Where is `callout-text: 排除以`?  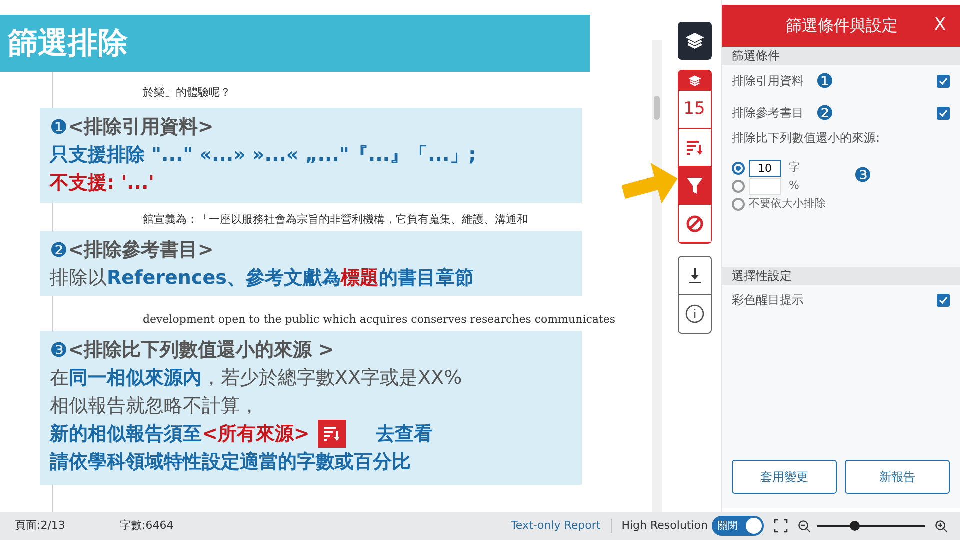 callout-text: 排除以 is located at coordinates (78, 278).